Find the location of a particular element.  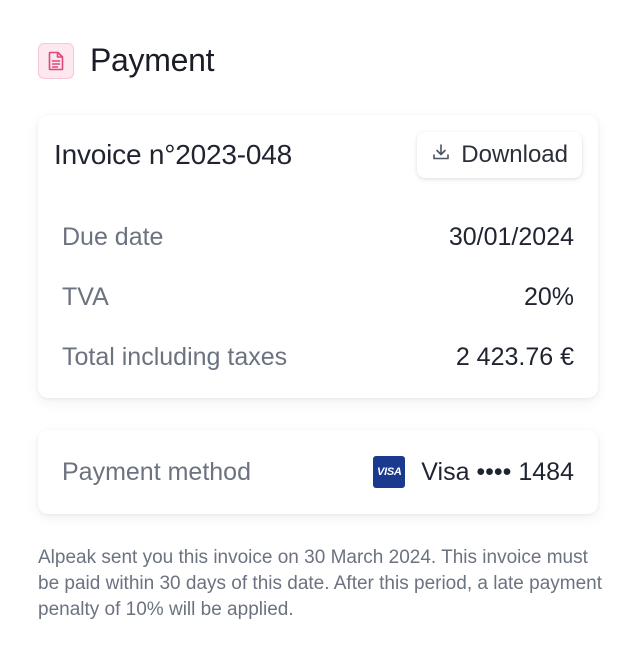

detail-label: Due date is located at coordinates (113, 236).